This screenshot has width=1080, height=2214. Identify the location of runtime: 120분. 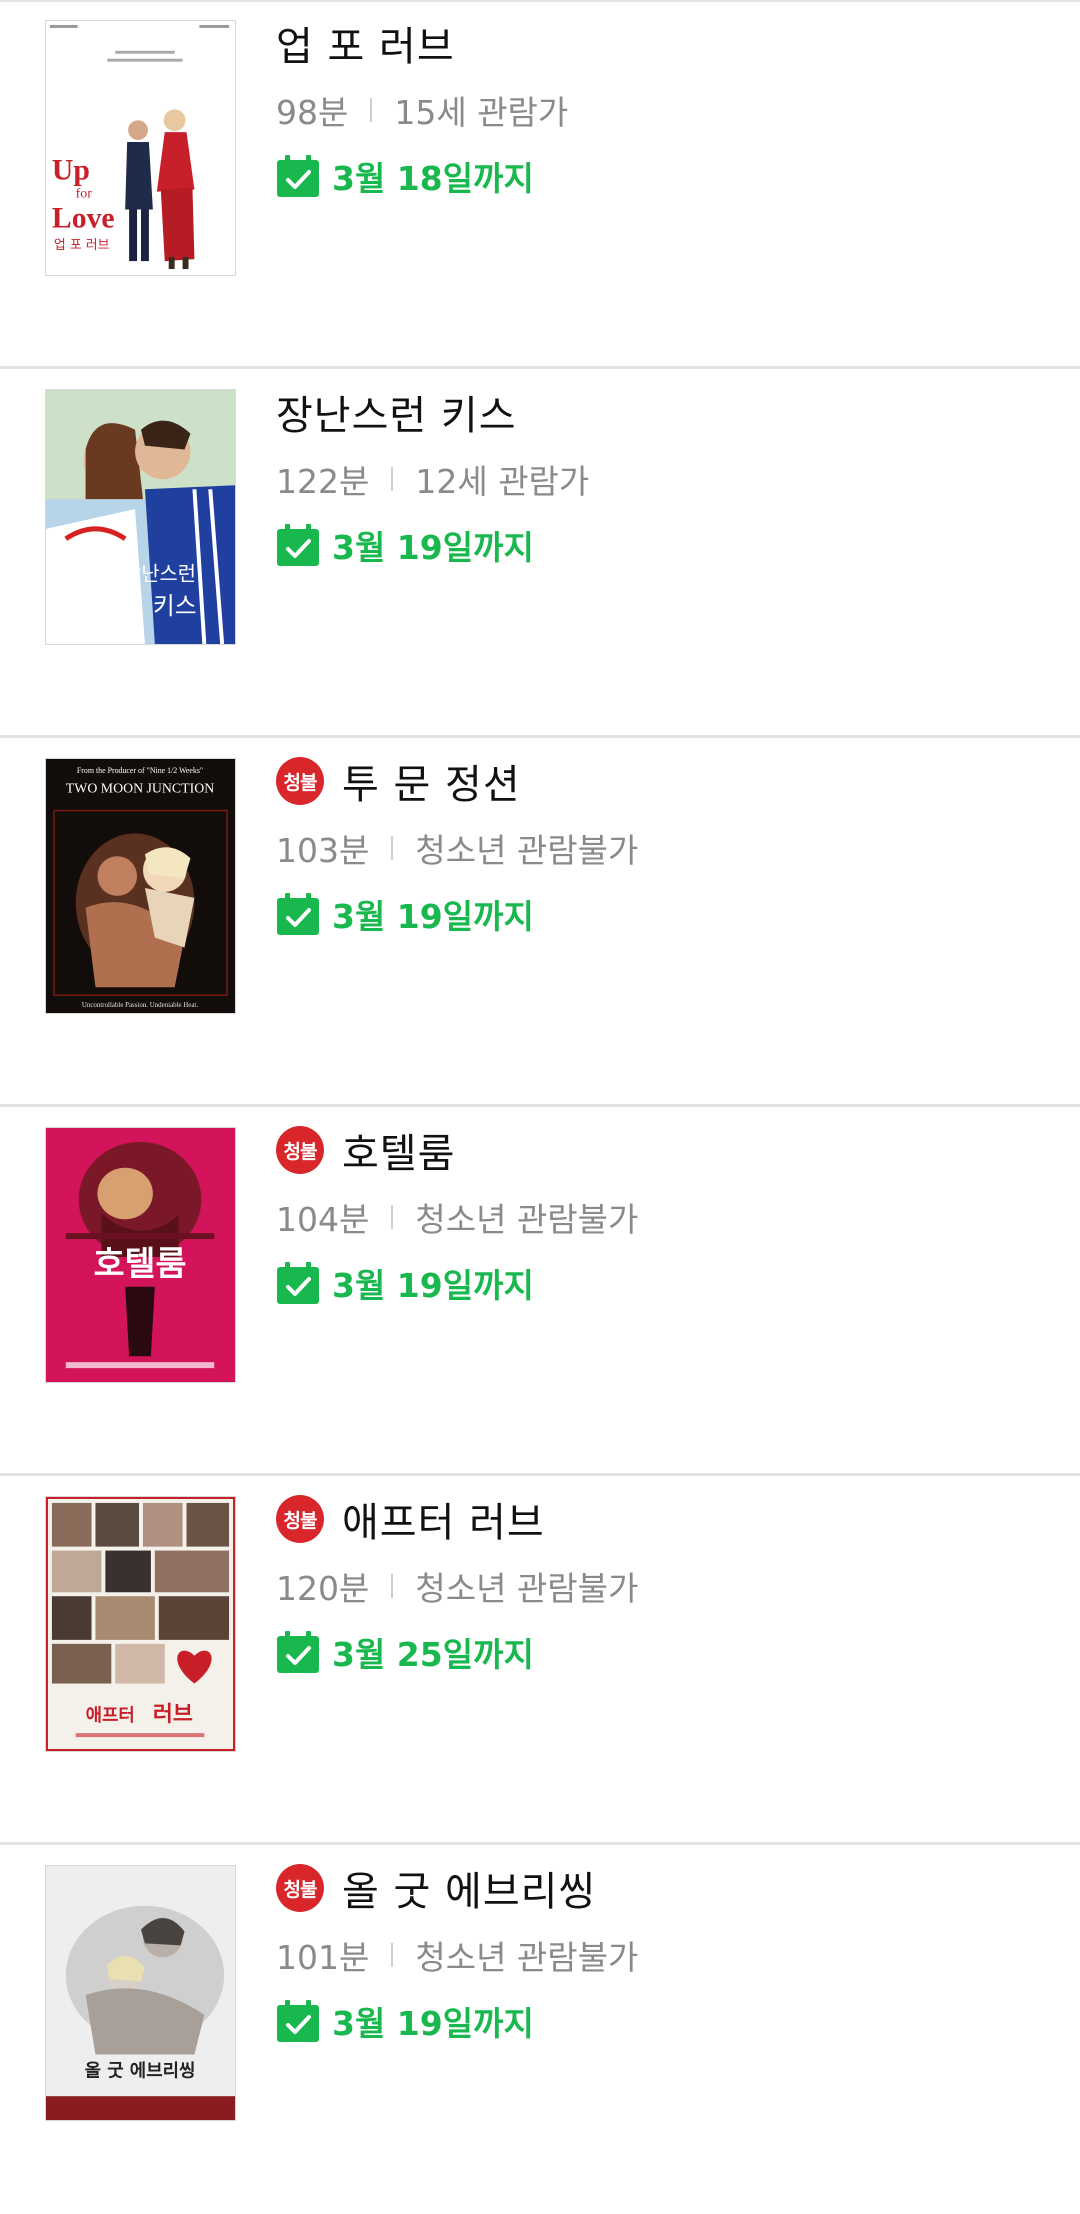
(323, 1588).